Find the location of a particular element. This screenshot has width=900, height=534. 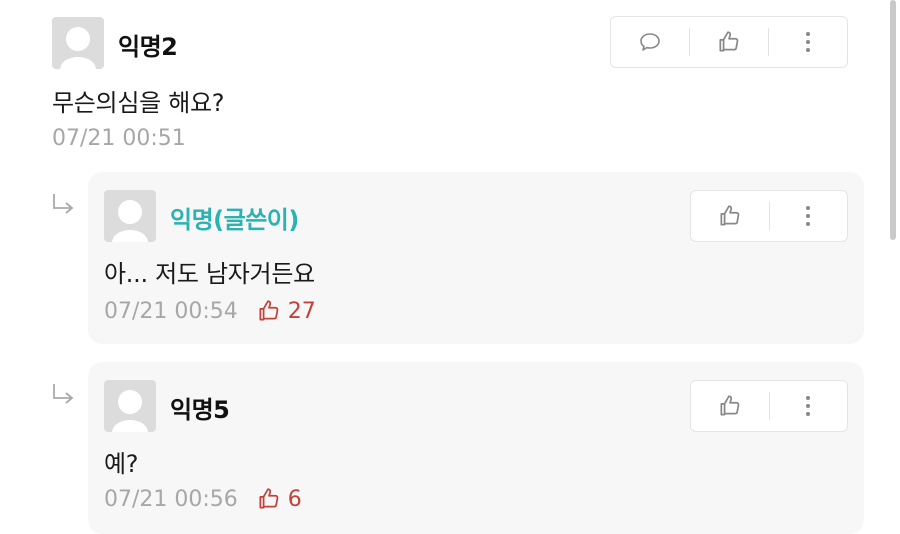

like-count-value: 27 is located at coordinates (301, 311).